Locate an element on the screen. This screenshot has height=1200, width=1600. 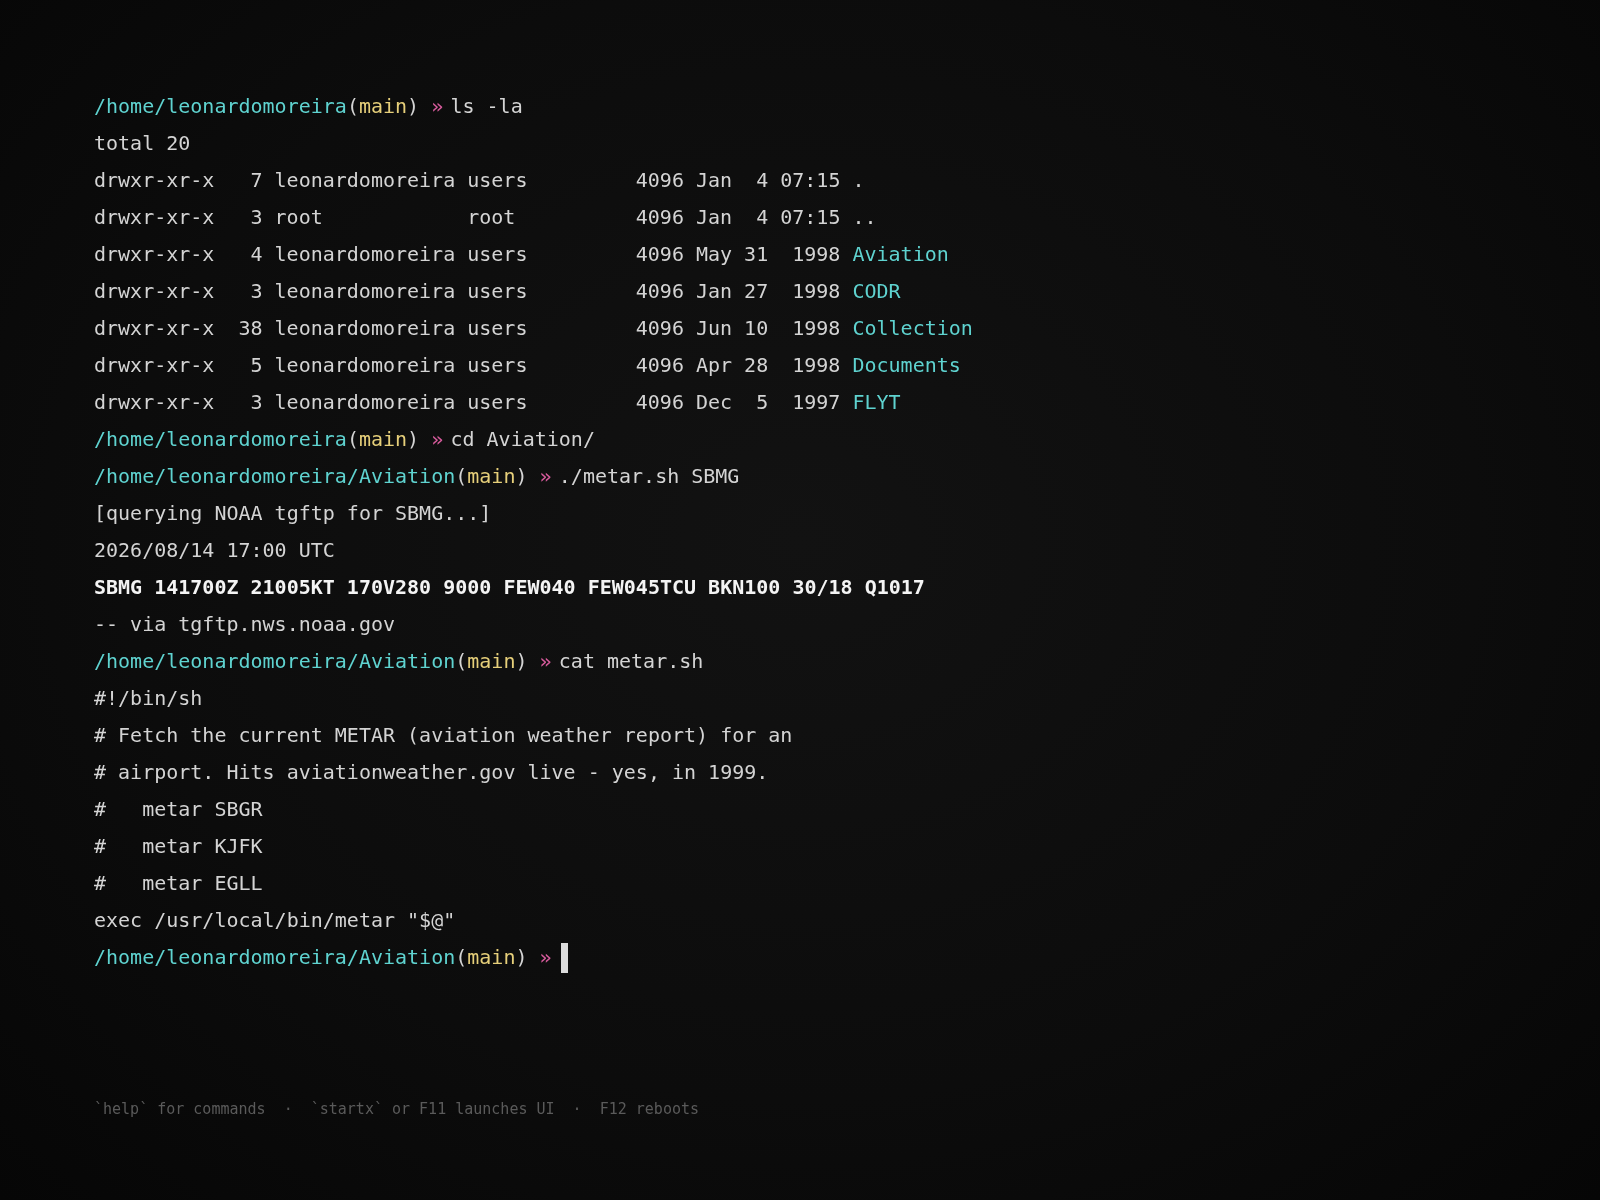
output-line: total 20 is located at coordinates (143, 143).